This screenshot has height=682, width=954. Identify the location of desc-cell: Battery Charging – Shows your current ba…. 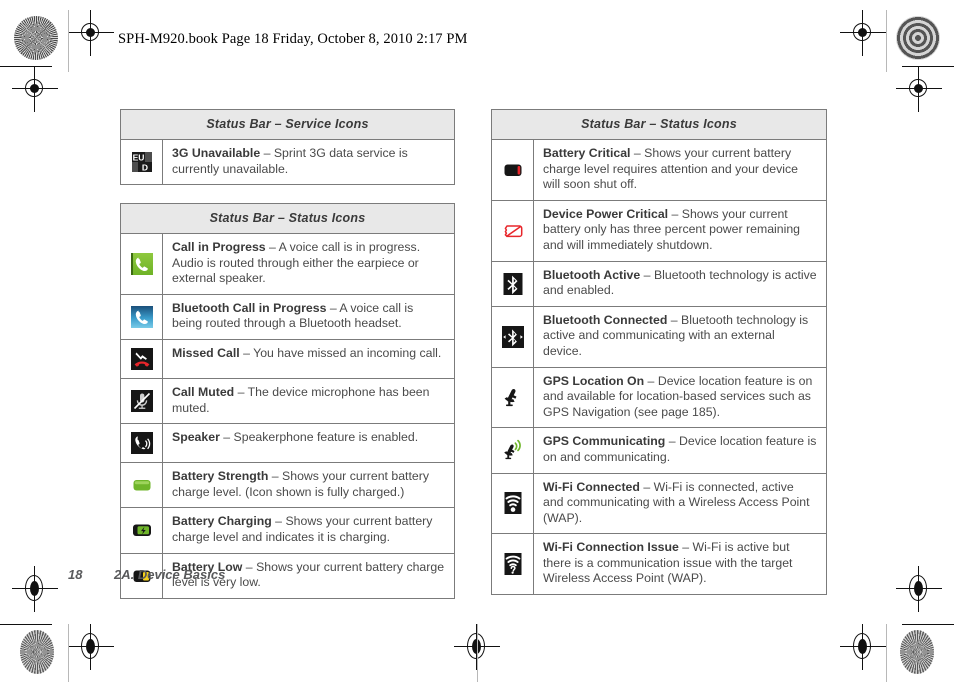
(308, 530).